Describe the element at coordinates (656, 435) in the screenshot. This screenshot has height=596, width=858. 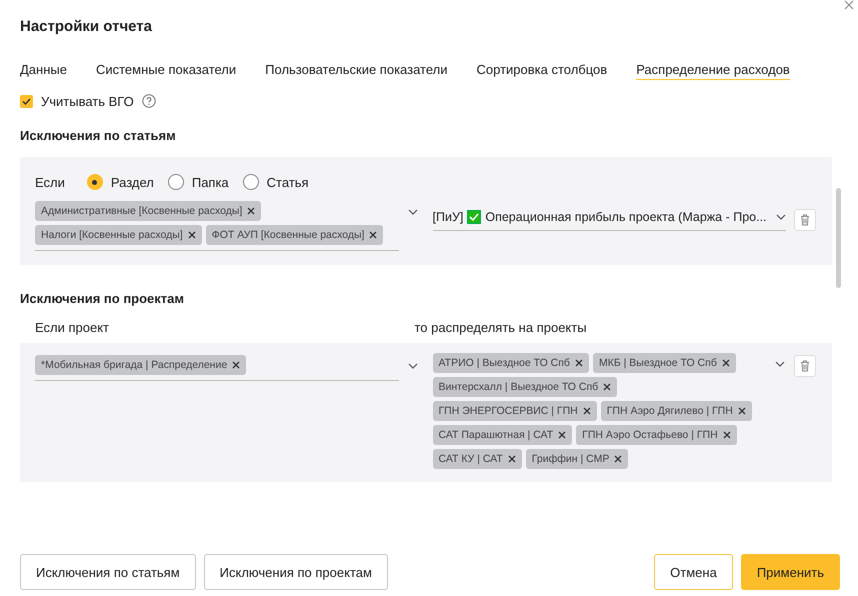
I see `tag-chip: ГПН Аэро Остафьево | ГПН` at that location.